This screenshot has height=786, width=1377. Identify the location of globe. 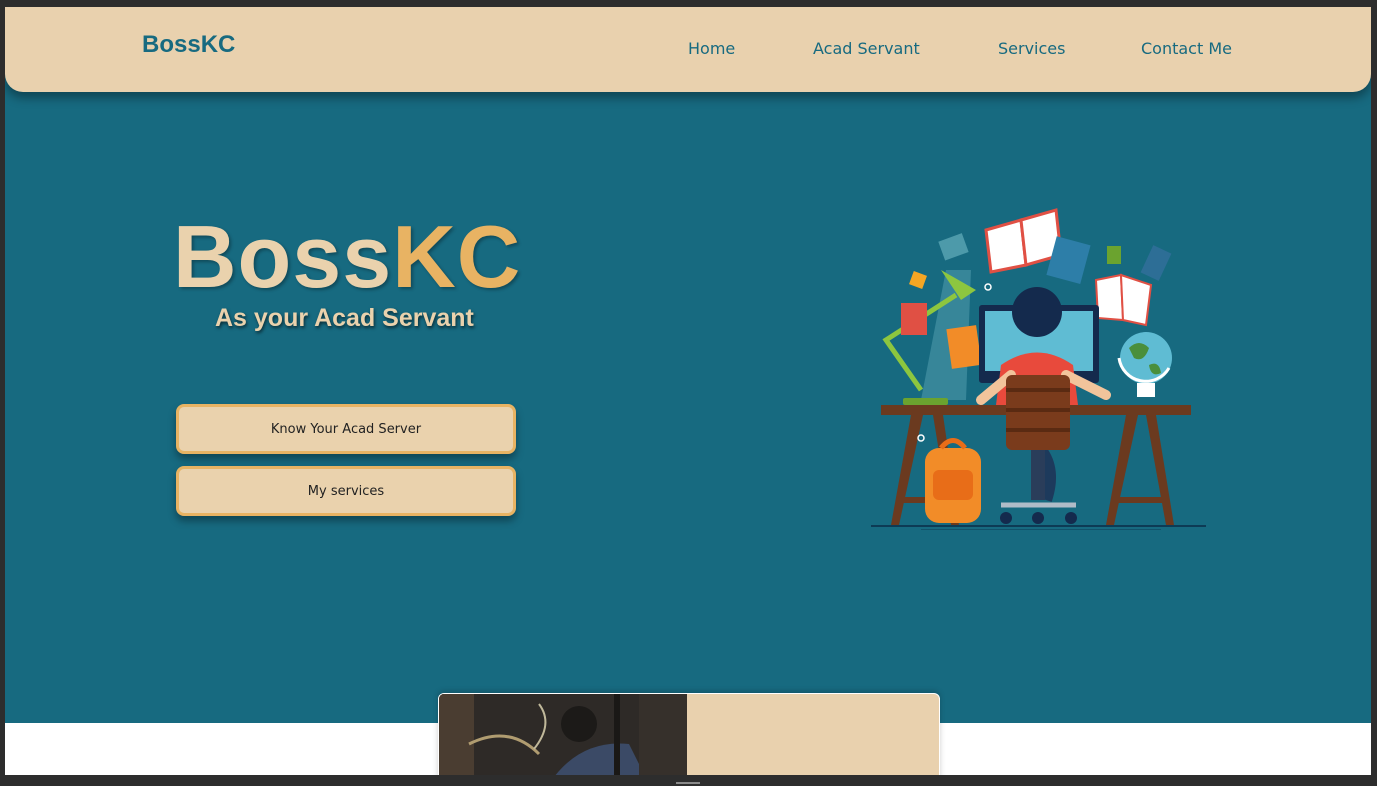
(1144, 364).